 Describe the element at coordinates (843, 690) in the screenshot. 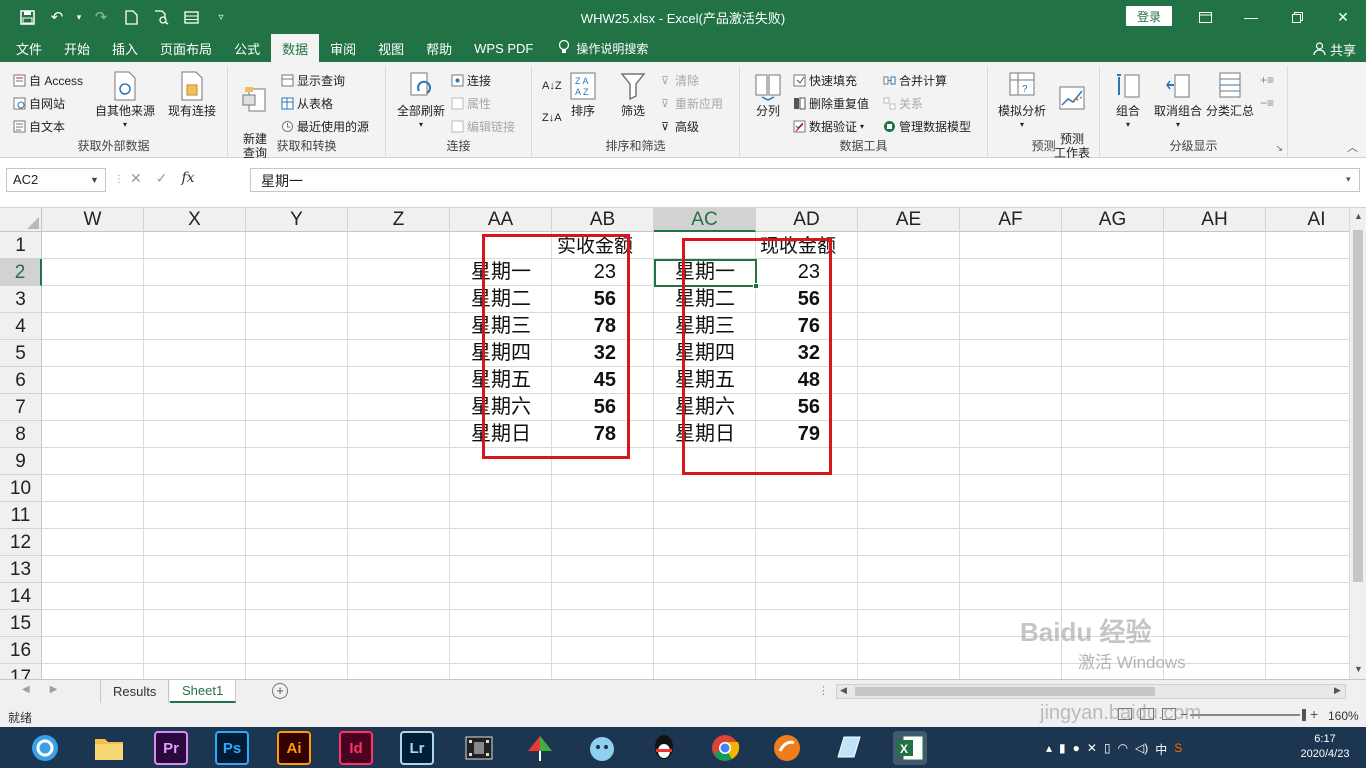

I see `scroll-left-icon: ◀` at that location.